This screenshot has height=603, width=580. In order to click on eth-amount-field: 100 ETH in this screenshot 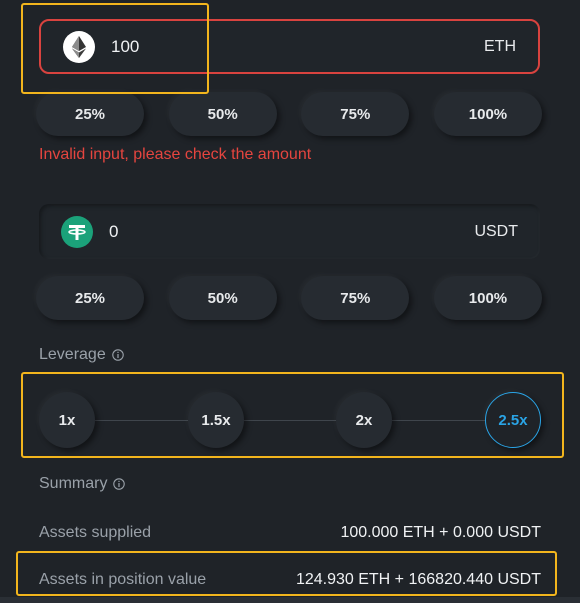, I will do `click(289, 46)`.